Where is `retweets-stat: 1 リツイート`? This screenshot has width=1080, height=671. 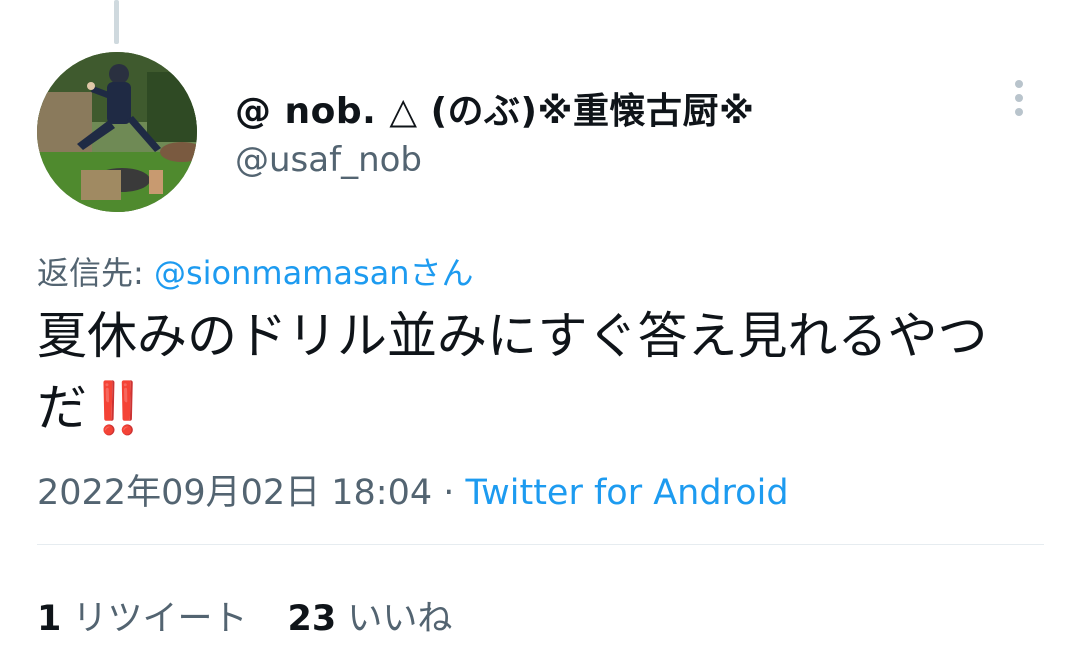
retweets-stat: 1 リツイート is located at coordinates (142, 619).